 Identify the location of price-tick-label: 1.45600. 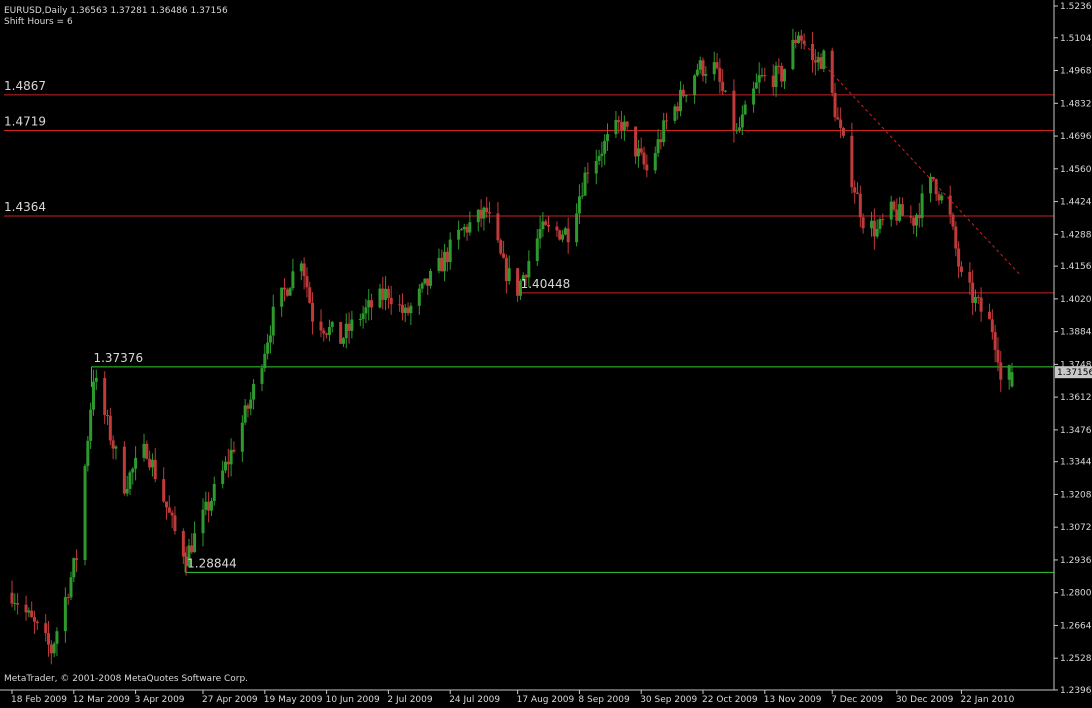
(1076, 170).